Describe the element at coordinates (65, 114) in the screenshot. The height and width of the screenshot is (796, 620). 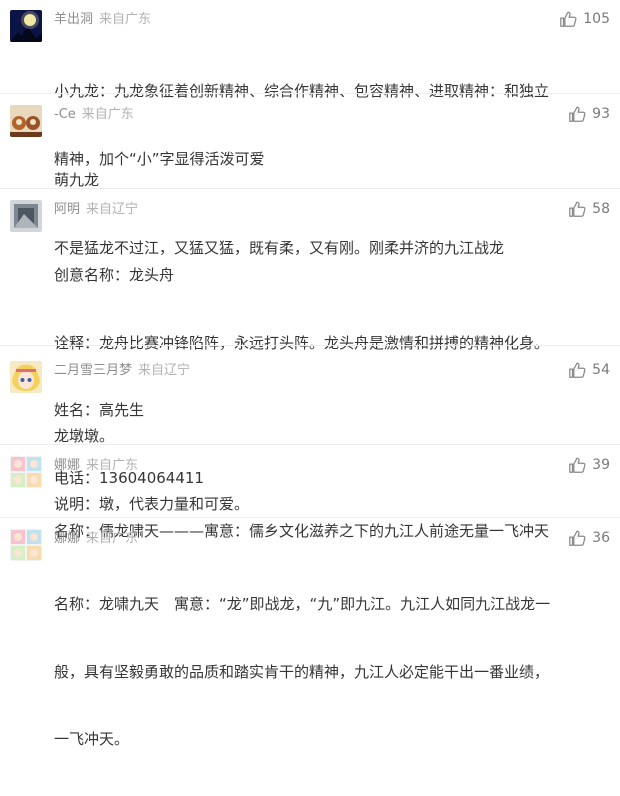
I see `username: -Ce` at that location.